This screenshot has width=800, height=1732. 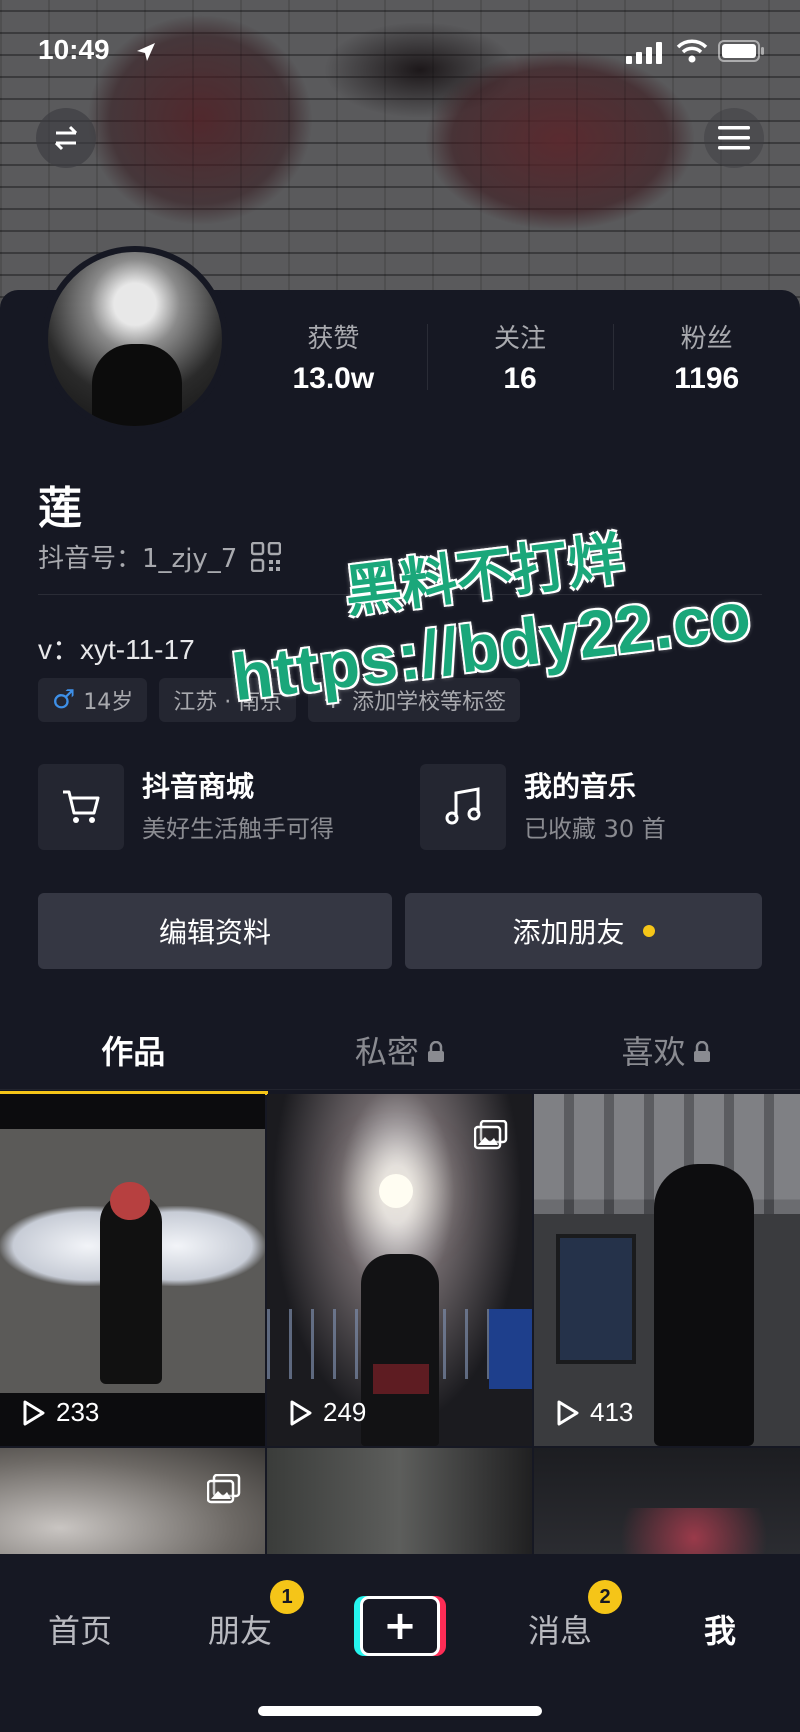 I want to click on douyin-id: 抖音号：1_zjy_7, so click(x=138, y=559).